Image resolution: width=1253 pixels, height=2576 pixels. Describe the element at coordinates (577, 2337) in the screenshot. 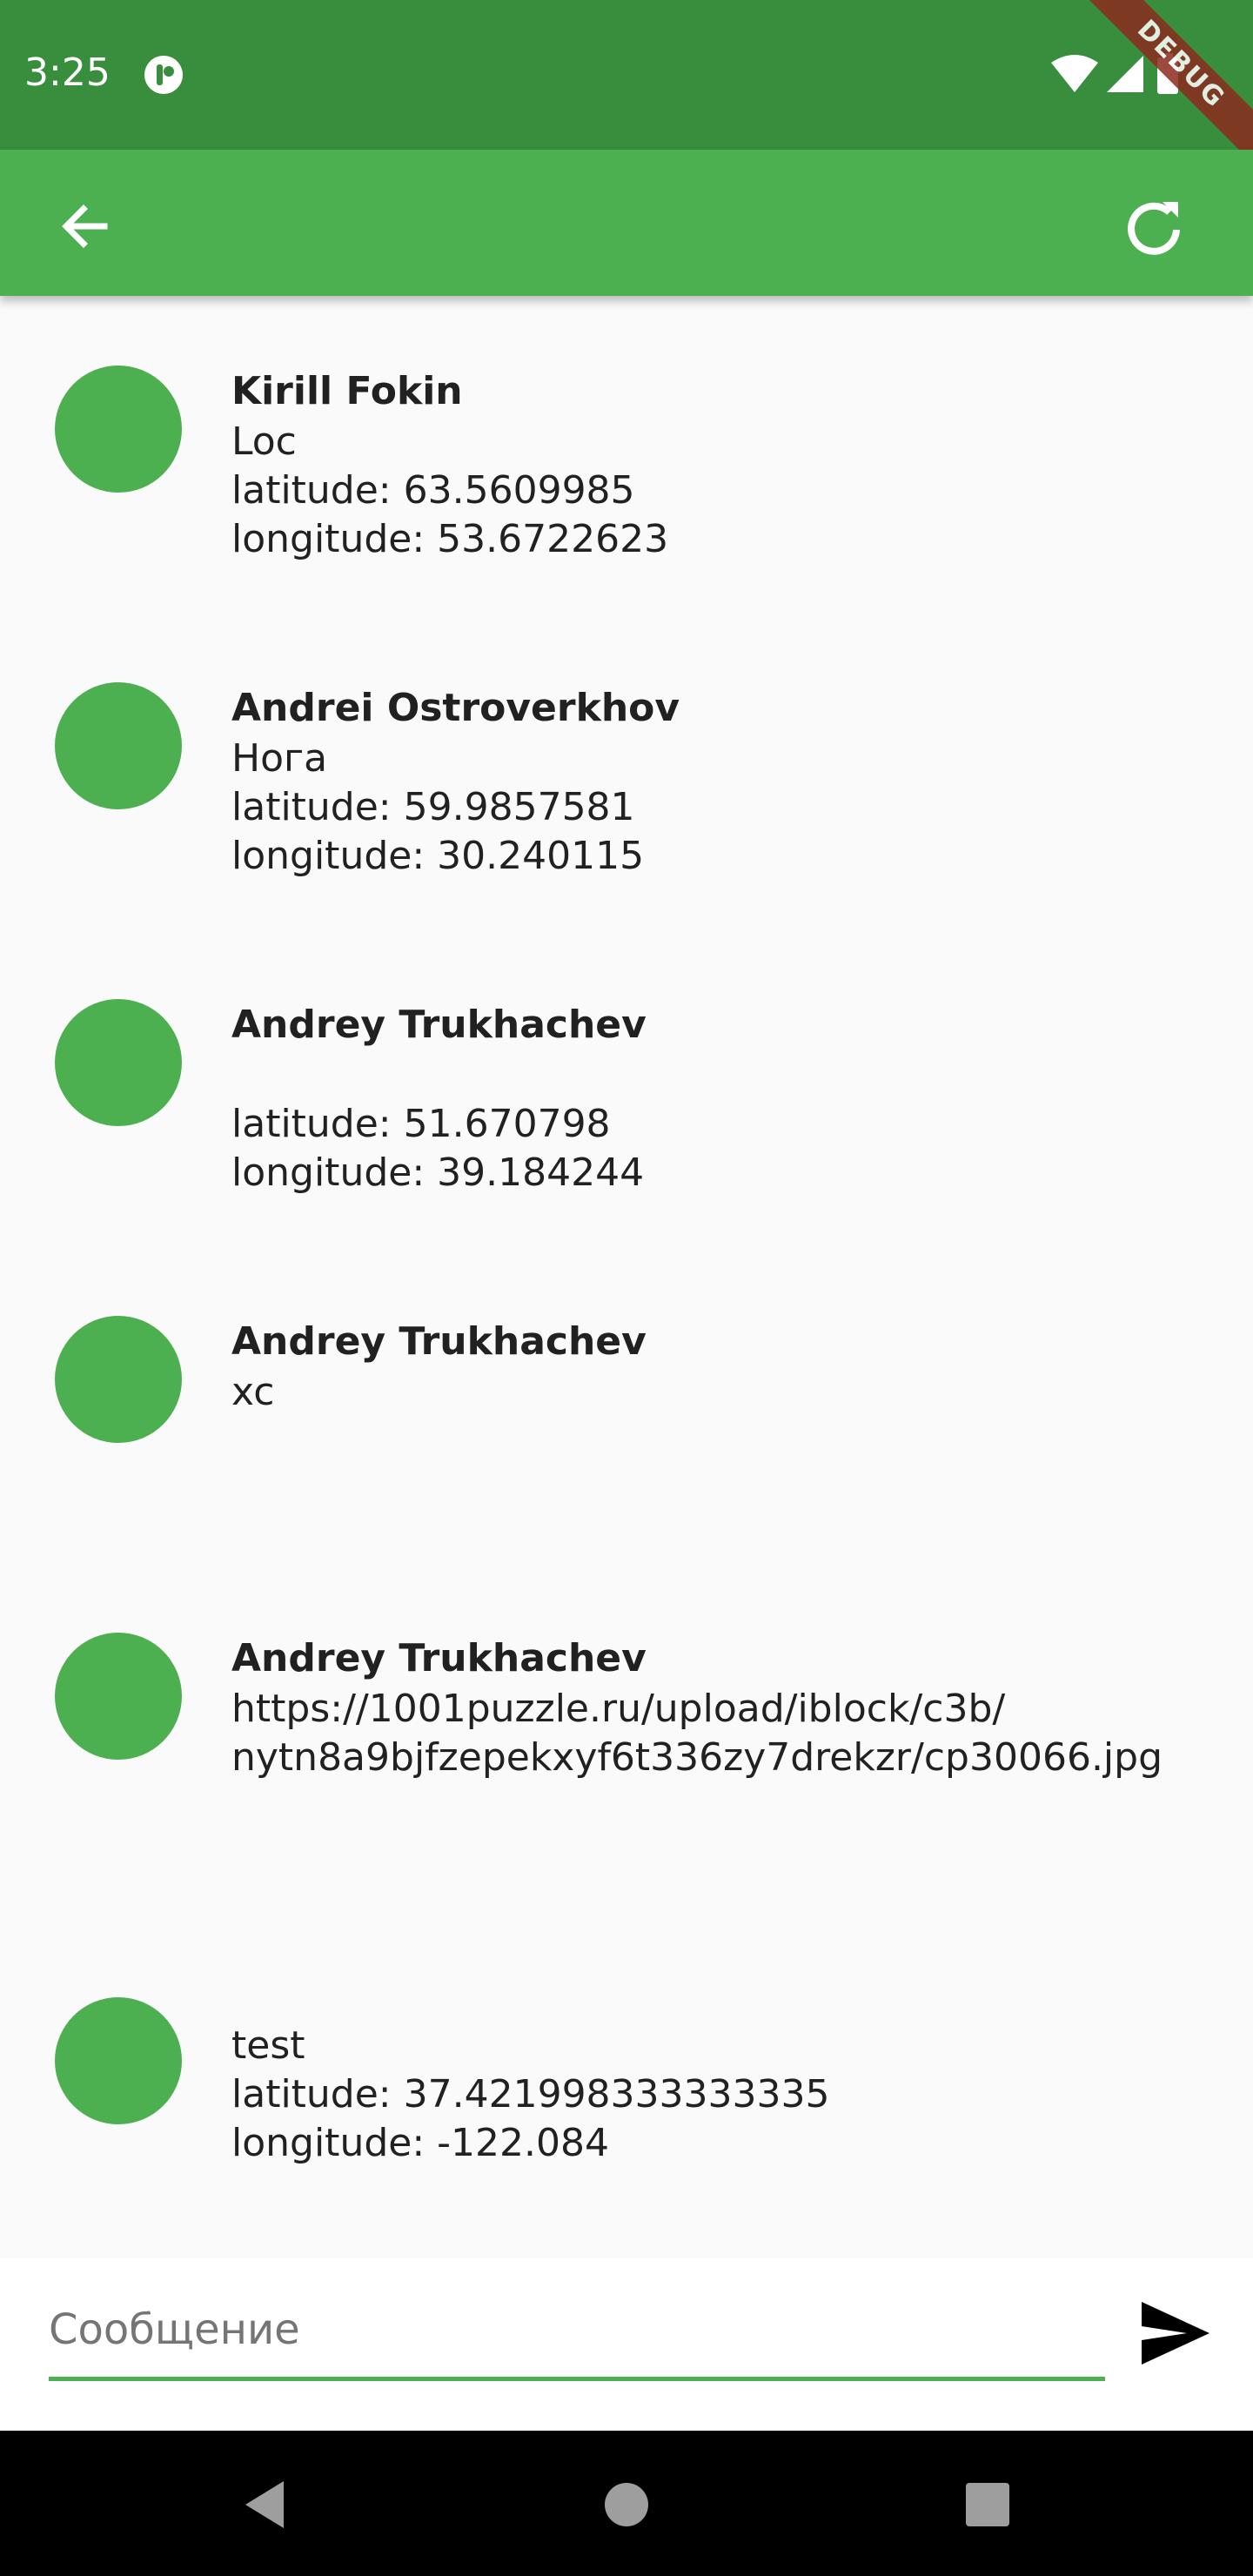

I see `message-input` at that location.